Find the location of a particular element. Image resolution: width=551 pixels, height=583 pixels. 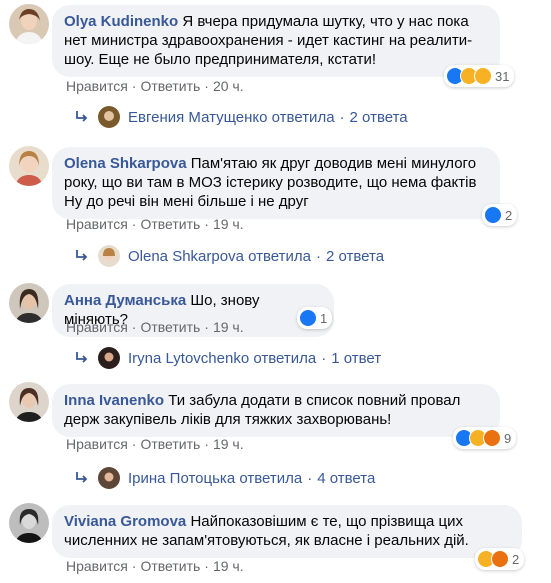

replies-name: Iryna Lytovchenko ответила is located at coordinates (222, 358).